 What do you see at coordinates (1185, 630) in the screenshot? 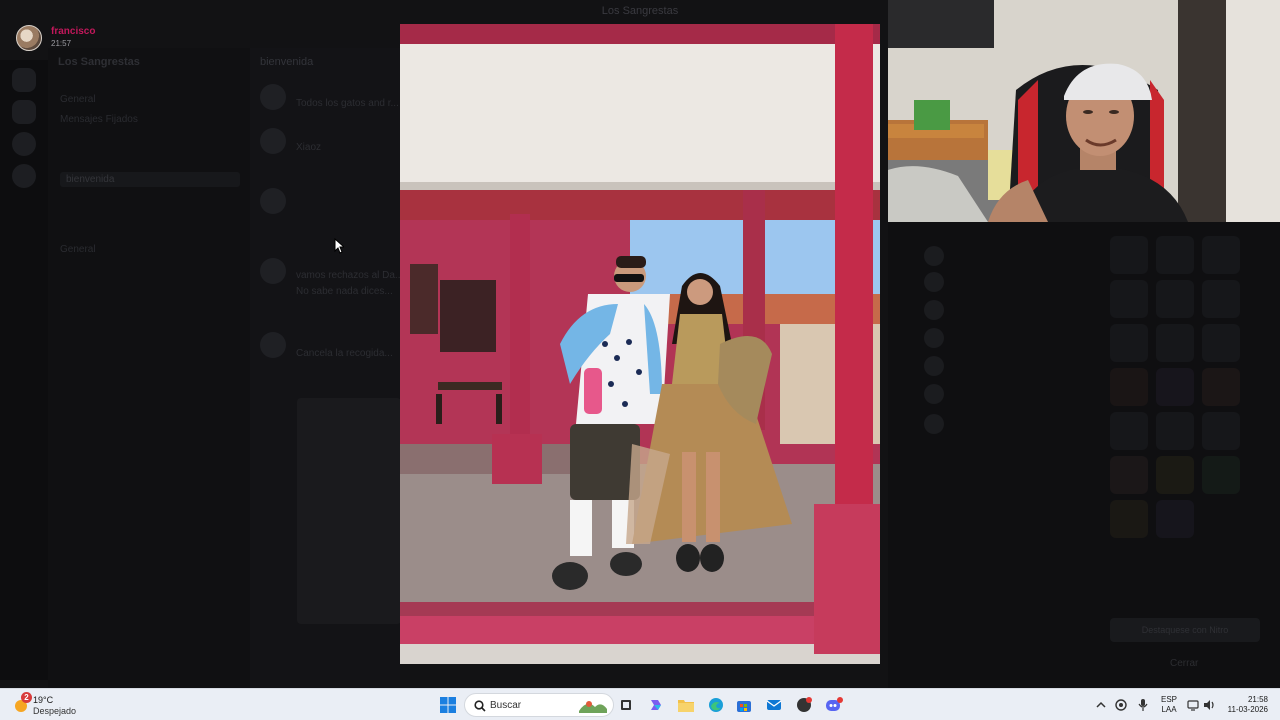
I see `nitro-highlight-button: Destaquese con Nitro` at bounding box center [1185, 630].